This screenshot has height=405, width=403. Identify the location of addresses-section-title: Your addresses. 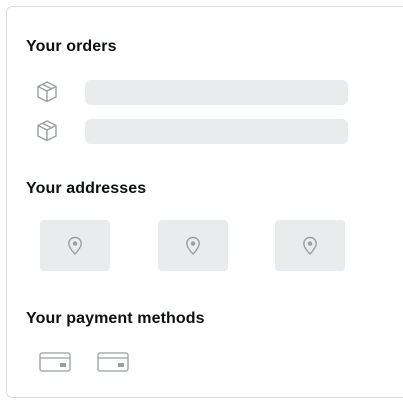
(86, 189).